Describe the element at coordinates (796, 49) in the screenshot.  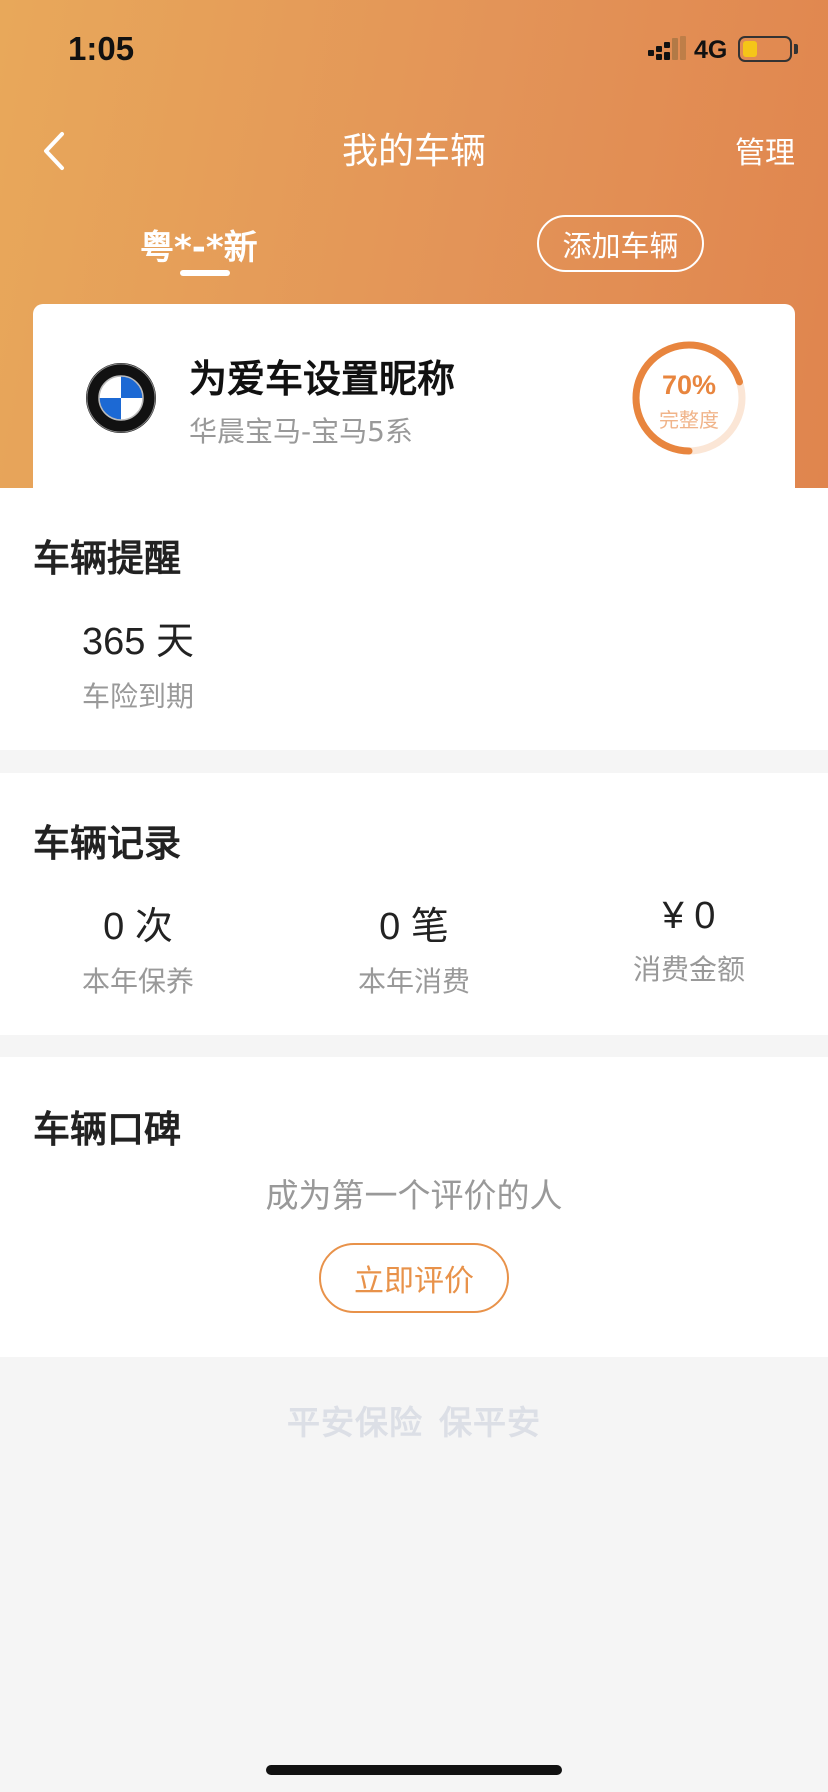
I see `battery-tip` at that location.